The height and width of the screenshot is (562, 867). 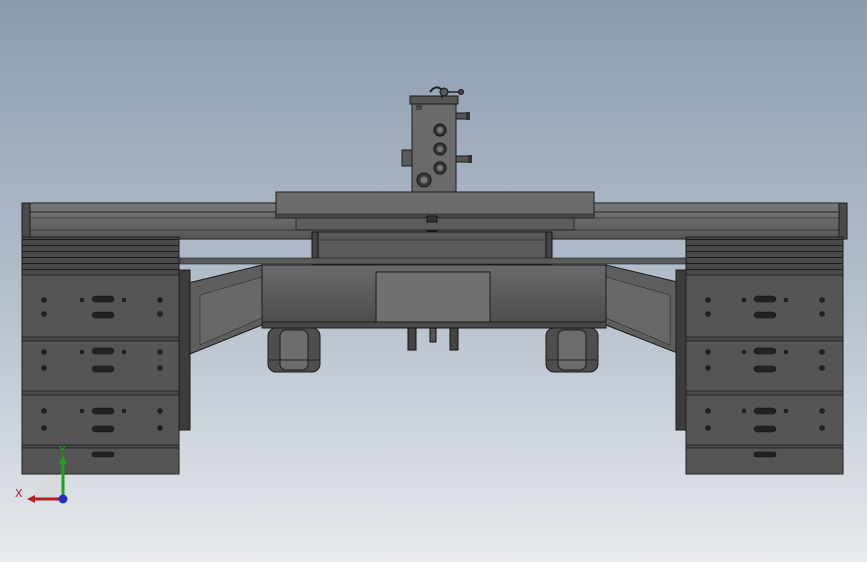 I want to click on right-track, so click(x=759, y=355).